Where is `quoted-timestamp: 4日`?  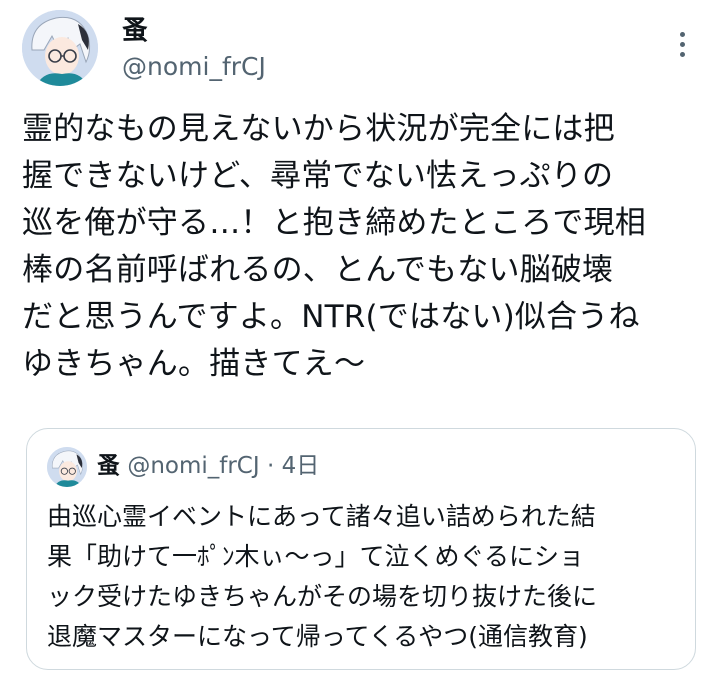
quoted-timestamp: 4日 is located at coordinates (301, 466).